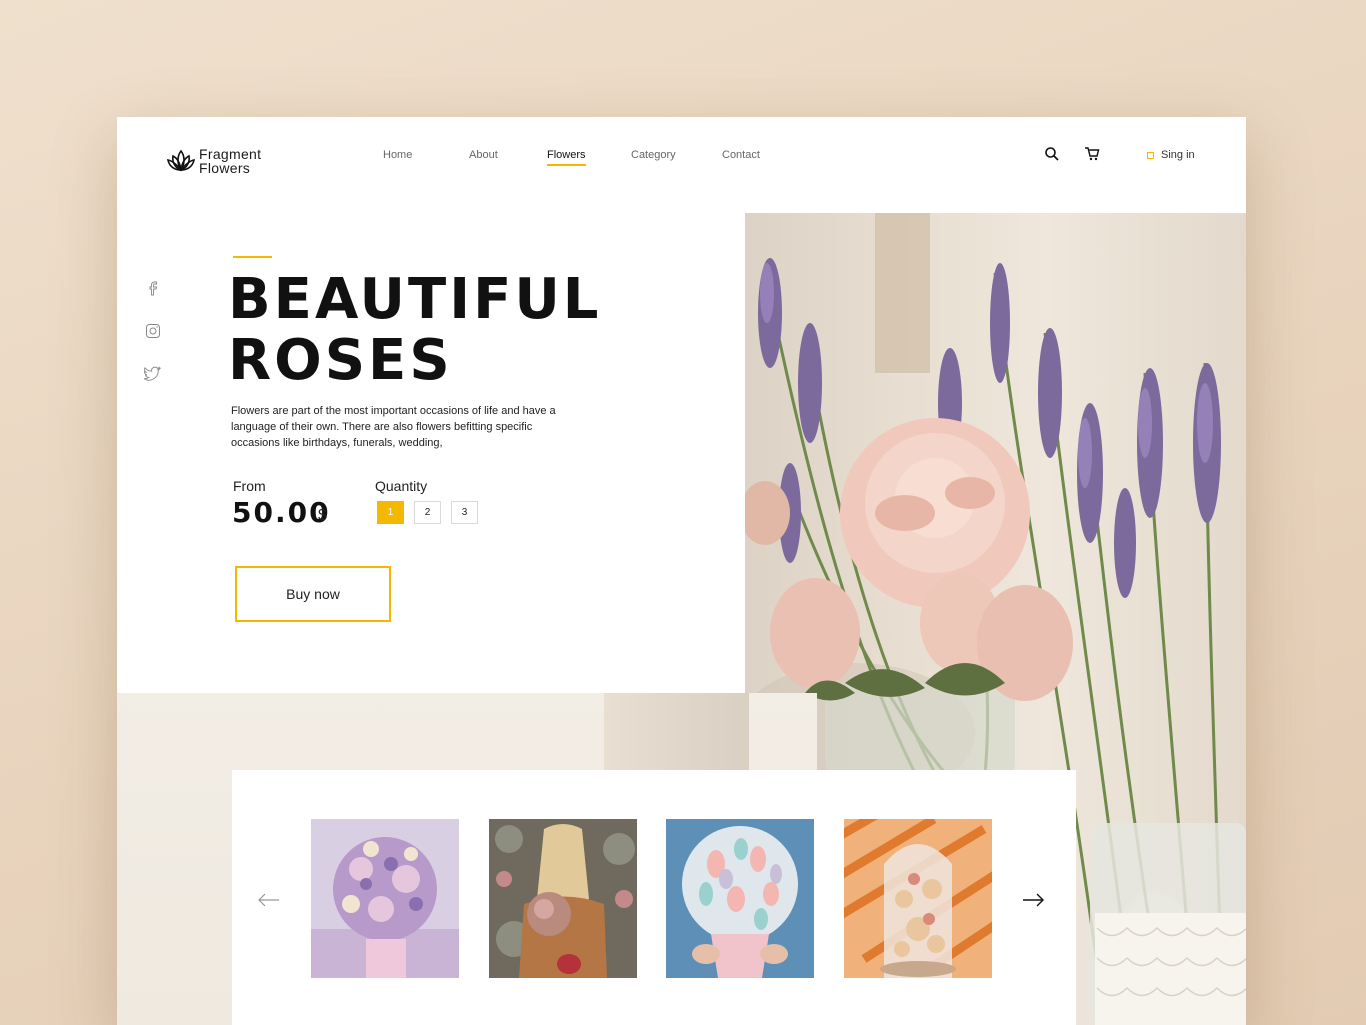  I want to click on nav-flowers: Flowers, so click(566, 157).